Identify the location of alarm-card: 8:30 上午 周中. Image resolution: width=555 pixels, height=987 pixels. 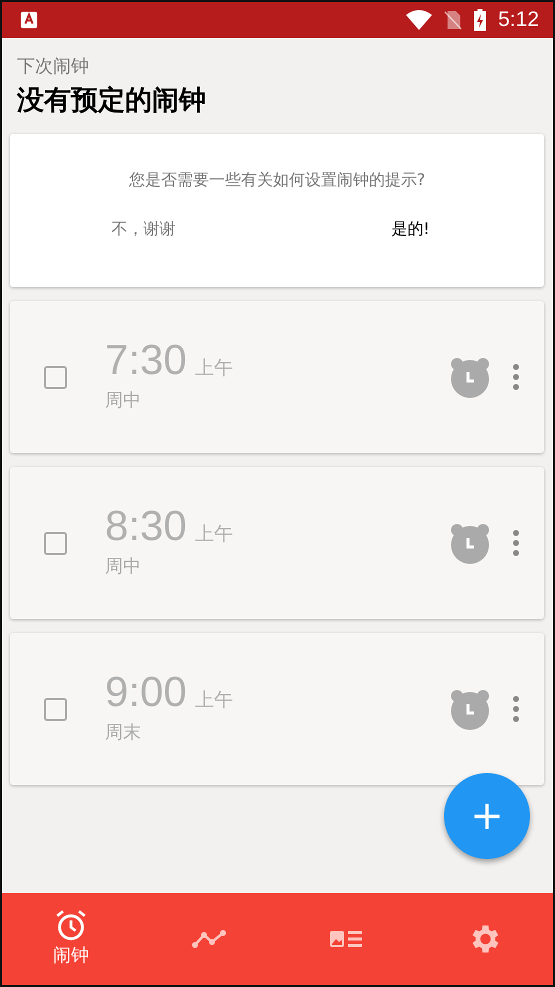
(277, 543).